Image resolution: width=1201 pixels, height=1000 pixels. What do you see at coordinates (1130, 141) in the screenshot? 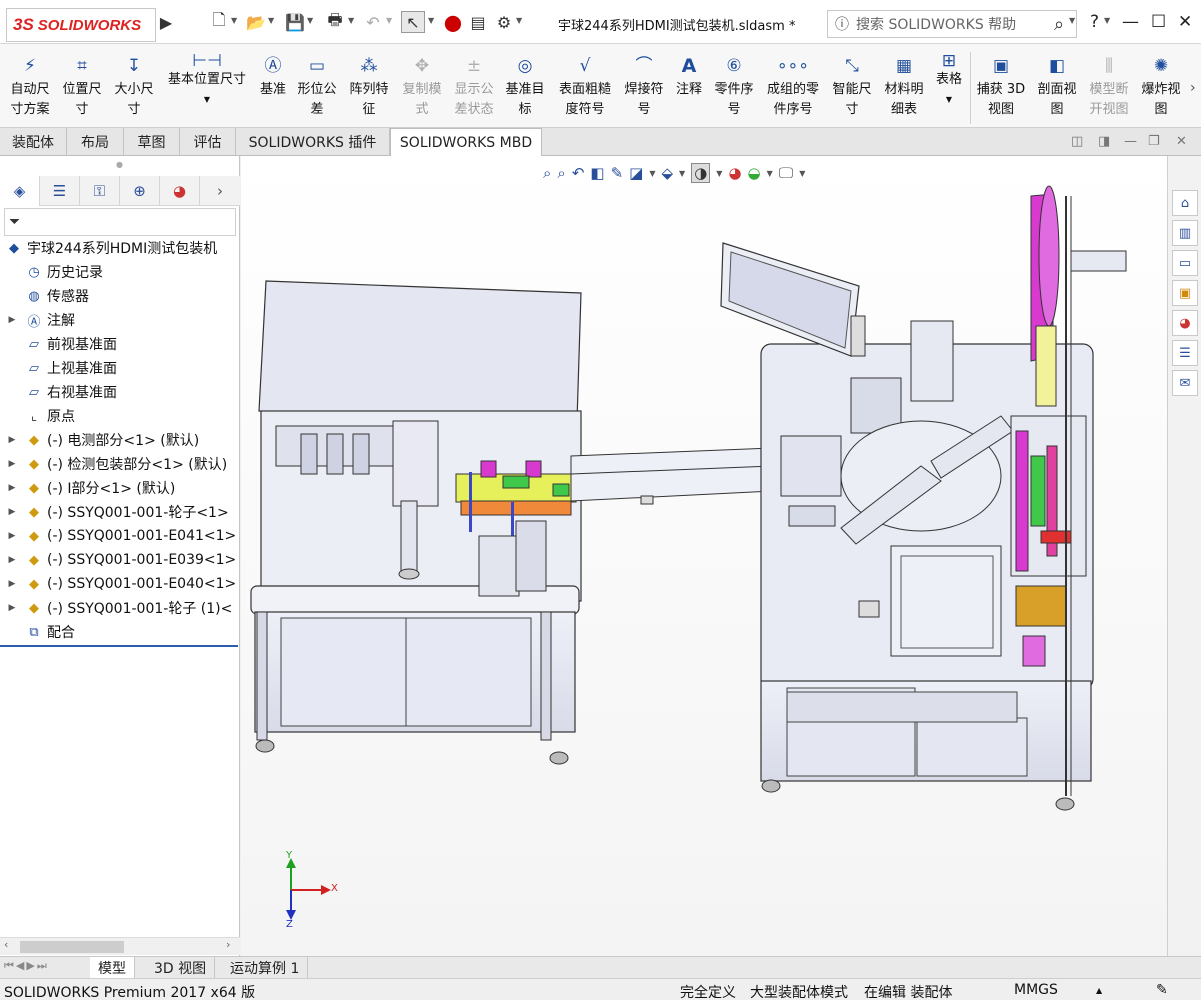
I see `viewport-minimize-icon: —` at bounding box center [1130, 141].